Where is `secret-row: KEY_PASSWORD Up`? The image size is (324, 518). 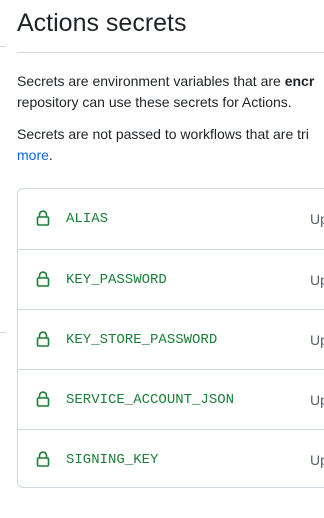
secret-row: KEY_PASSWORD Up is located at coordinates (171, 279).